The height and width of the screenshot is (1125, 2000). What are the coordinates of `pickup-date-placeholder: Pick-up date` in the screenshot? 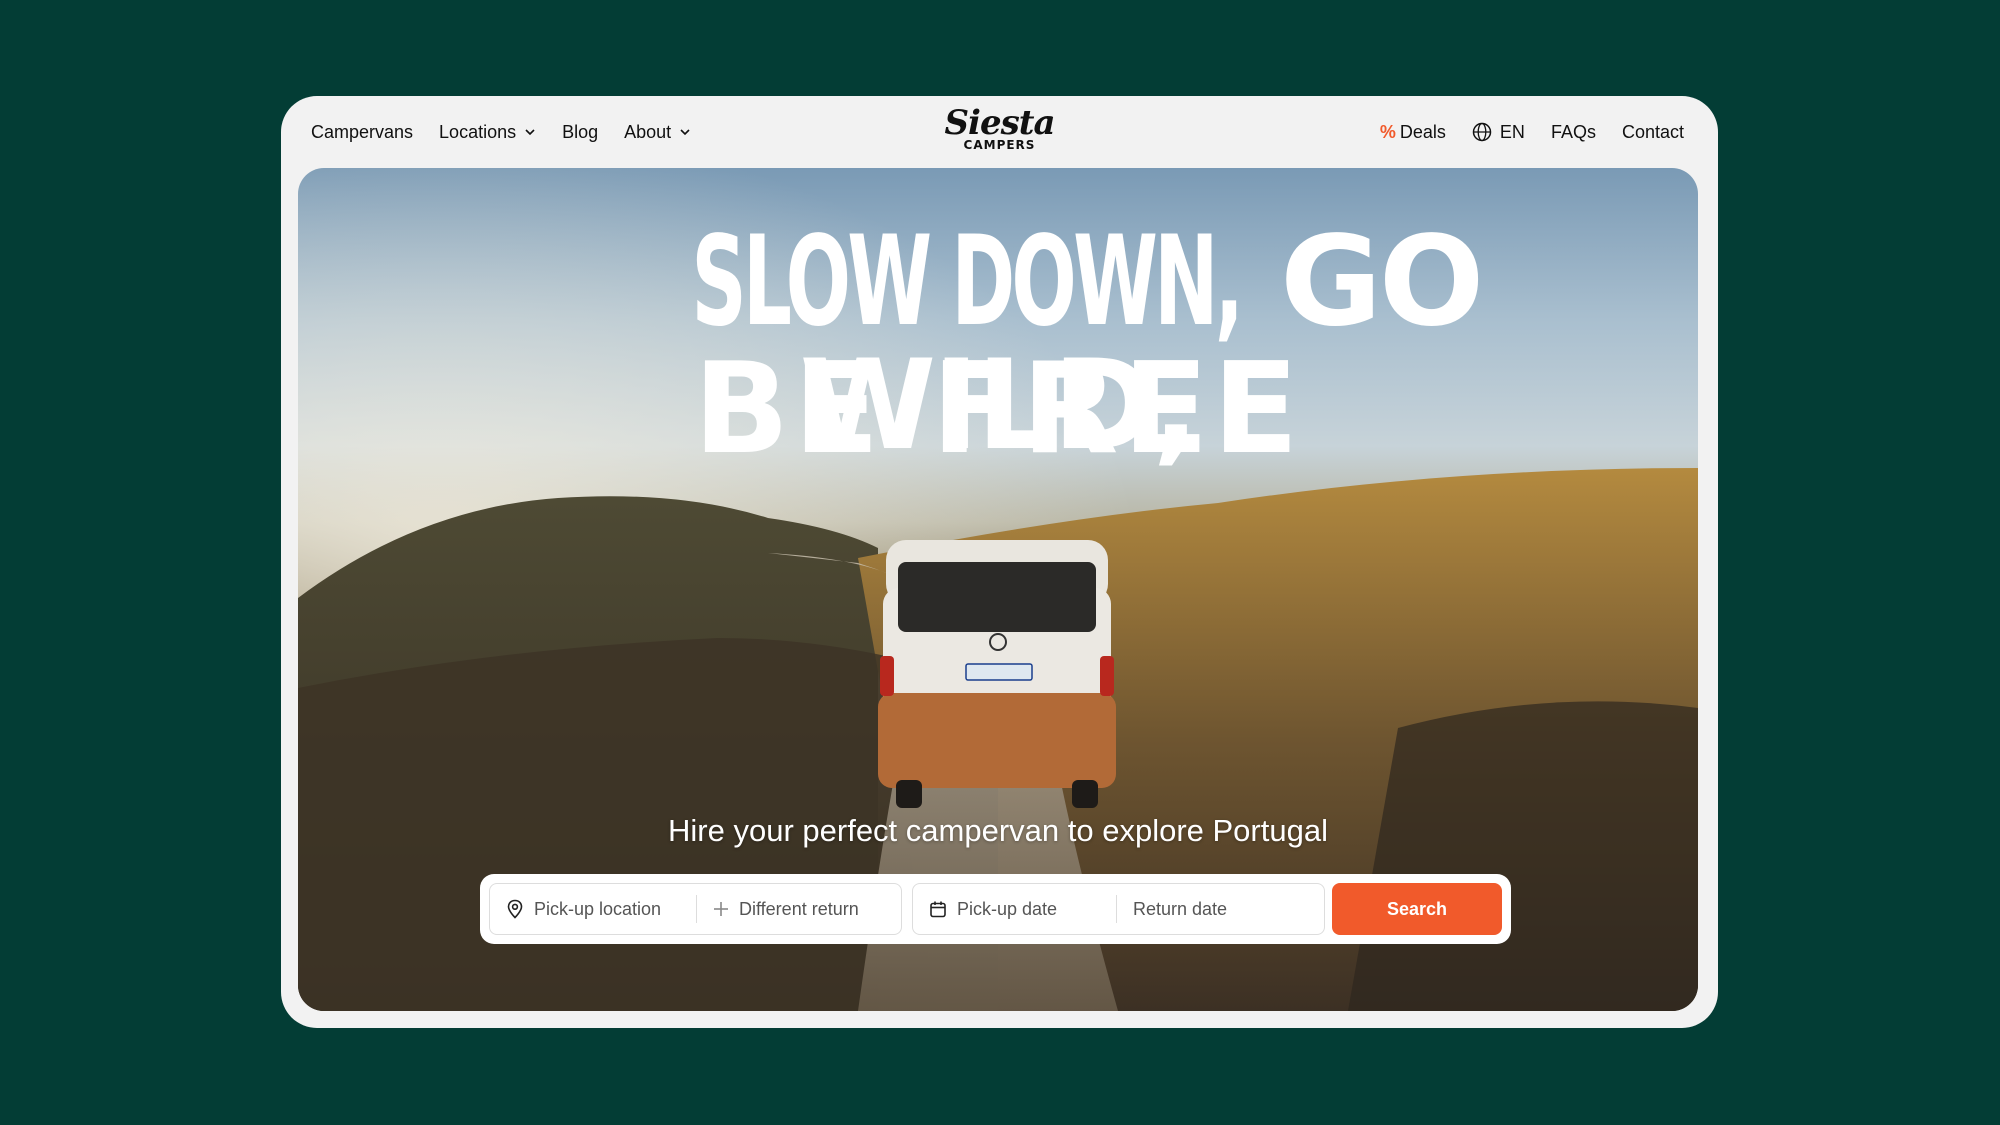 It's located at (1007, 908).